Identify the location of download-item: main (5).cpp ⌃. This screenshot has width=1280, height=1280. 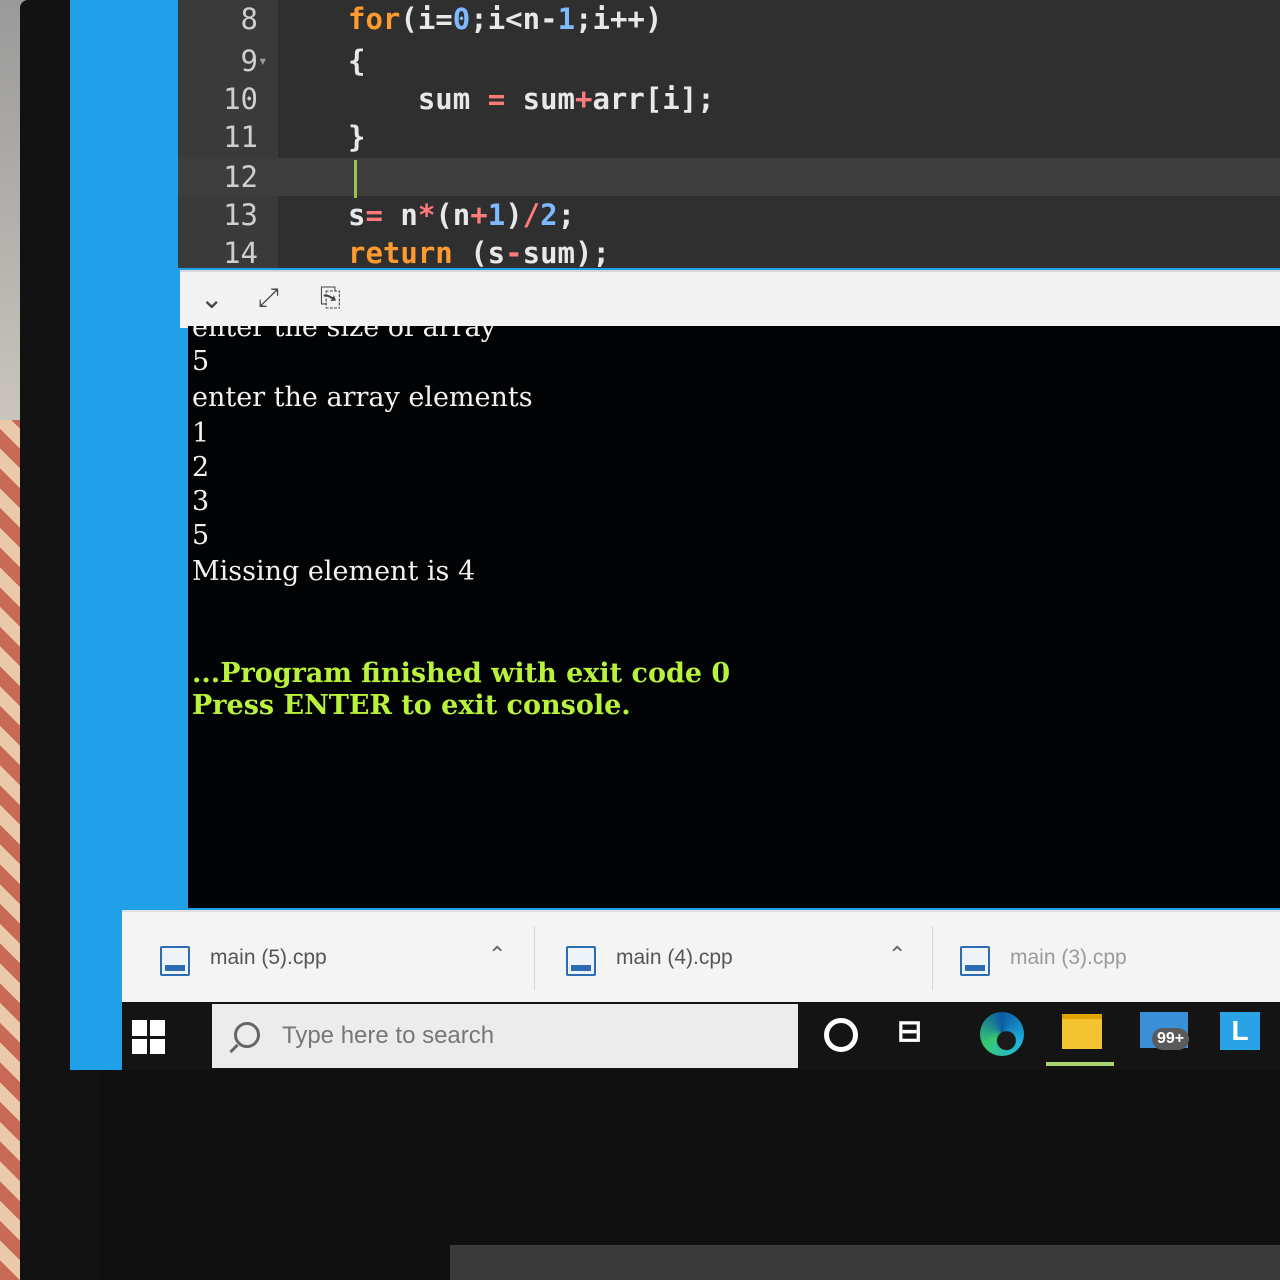
(340, 958).